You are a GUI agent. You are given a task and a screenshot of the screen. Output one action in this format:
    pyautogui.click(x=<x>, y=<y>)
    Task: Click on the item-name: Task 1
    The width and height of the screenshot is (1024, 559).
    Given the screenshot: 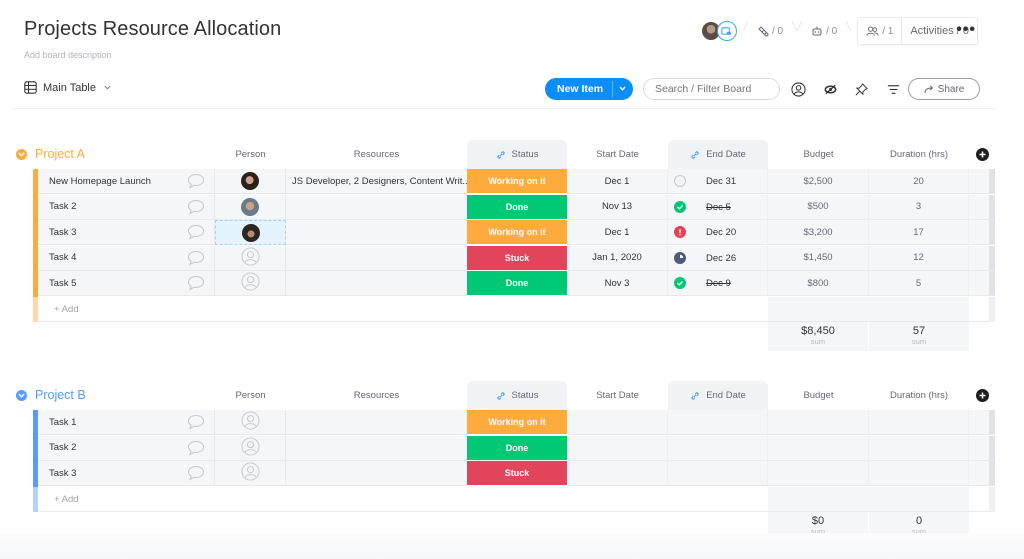 What is the action you would take?
    pyautogui.click(x=108, y=422)
    